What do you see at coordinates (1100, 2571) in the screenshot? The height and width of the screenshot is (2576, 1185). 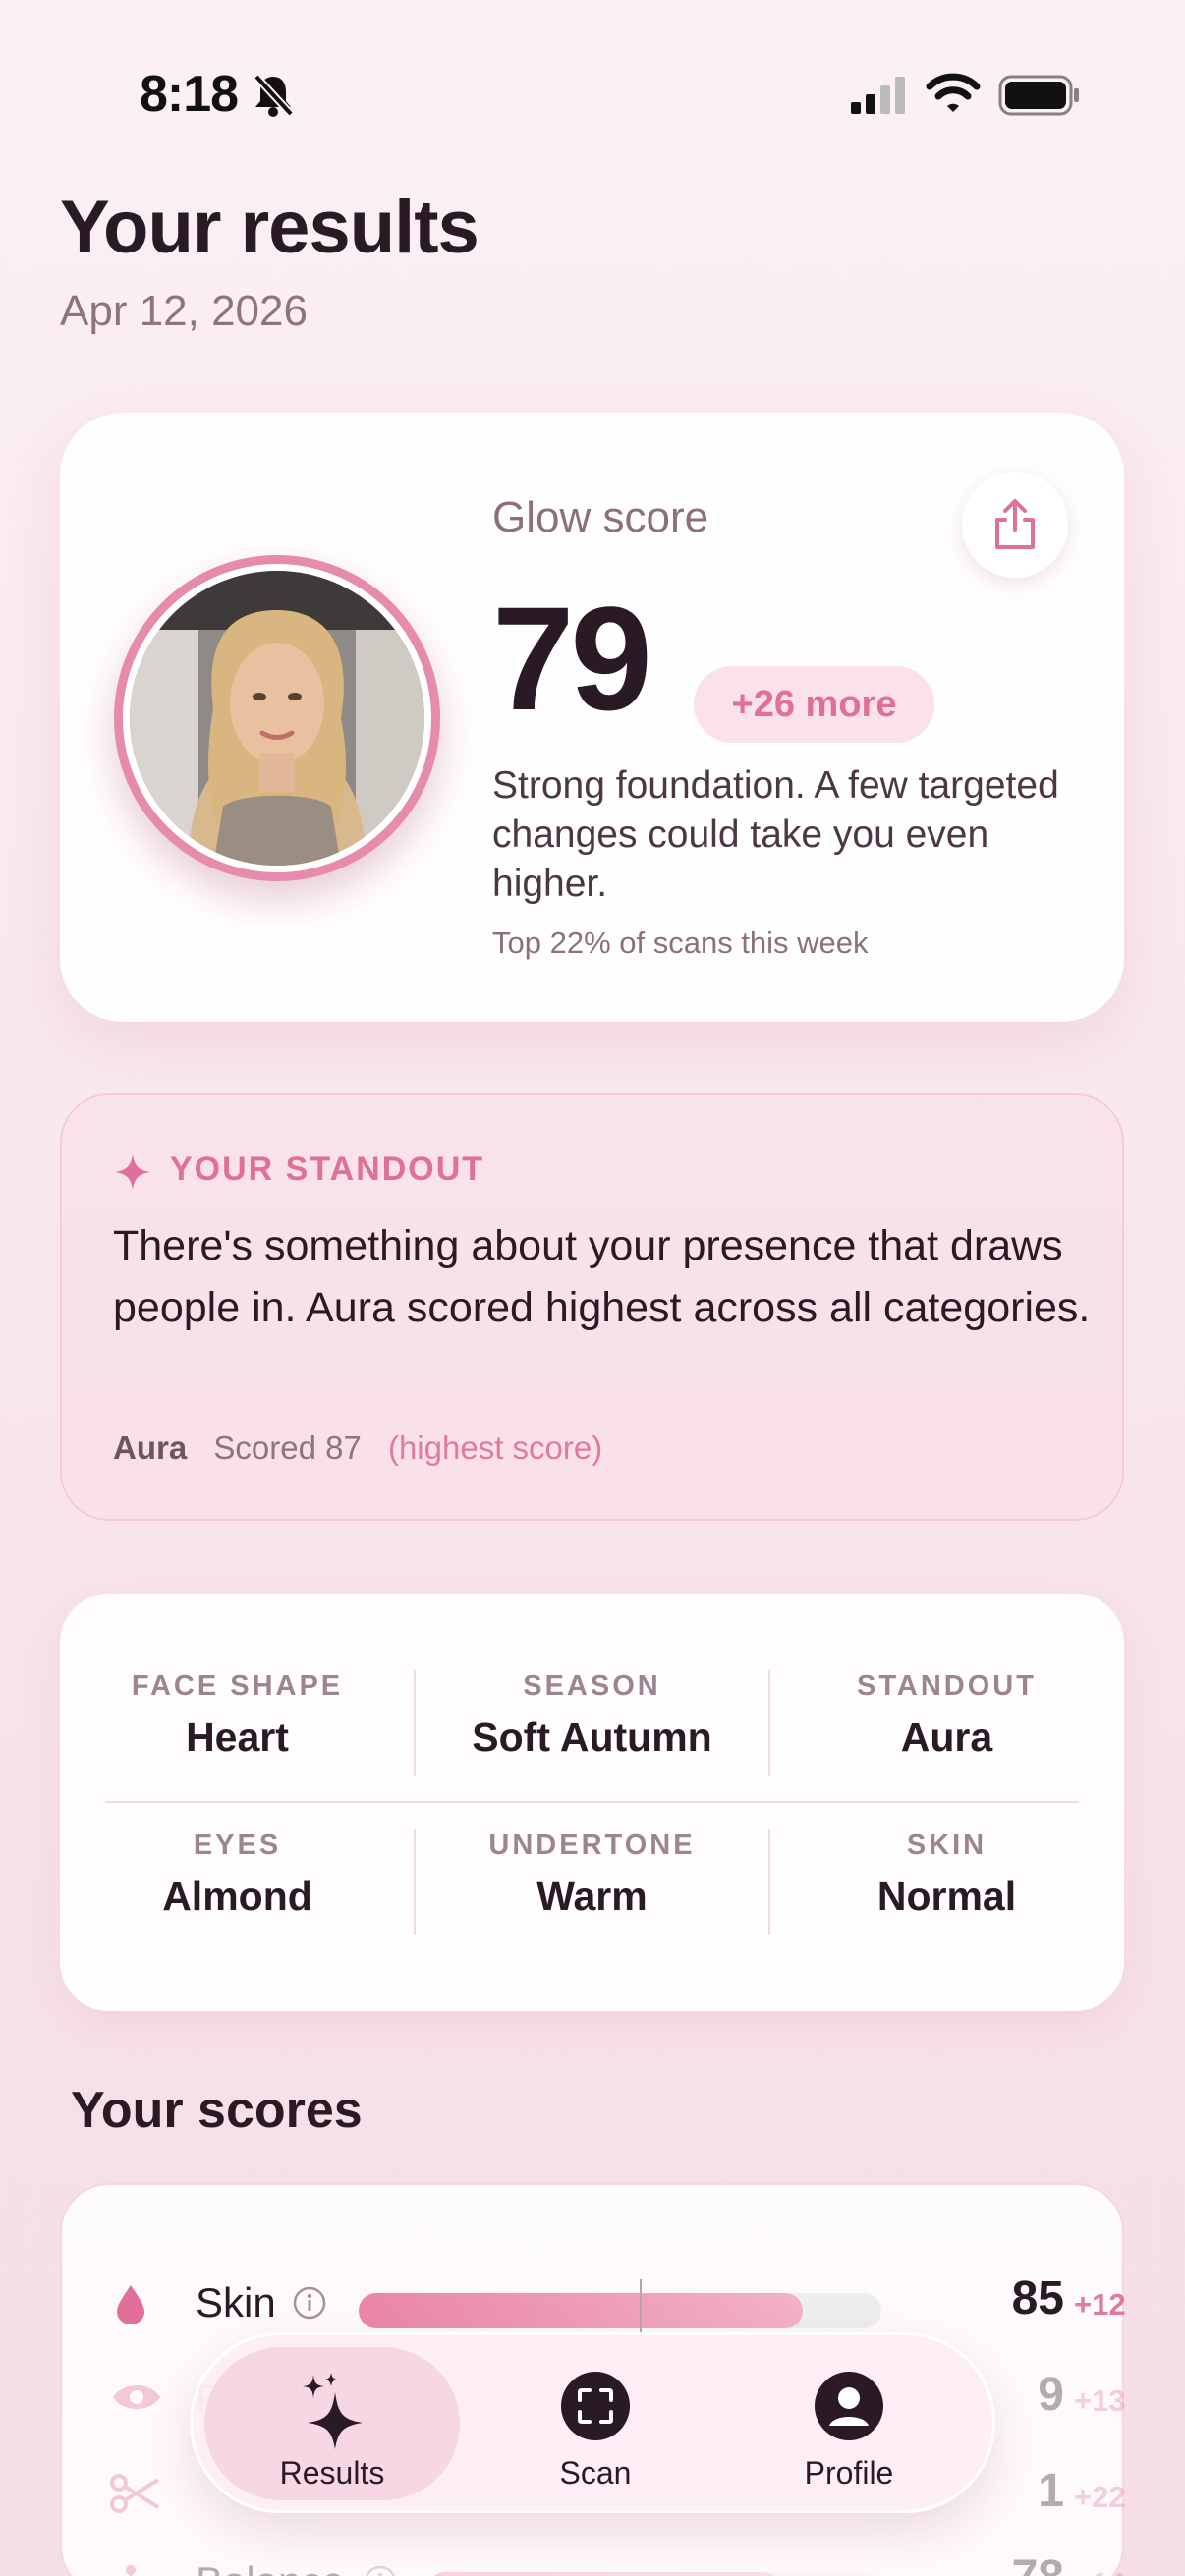 I see `score-delta: +14` at bounding box center [1100, 2571].